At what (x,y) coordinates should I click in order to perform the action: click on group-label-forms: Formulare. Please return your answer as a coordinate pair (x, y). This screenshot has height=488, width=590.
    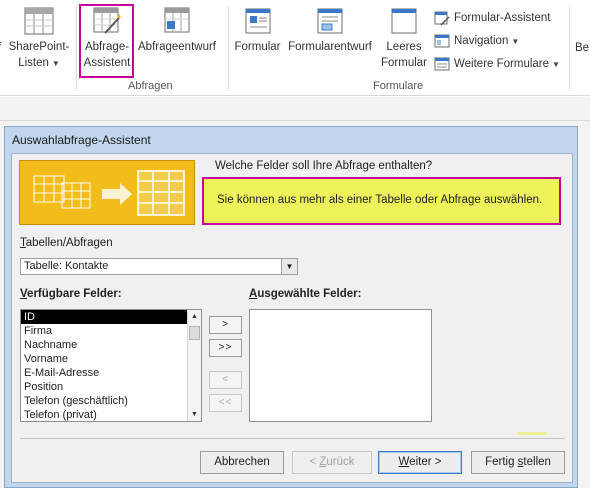
    Looking at the image, I should click on (398, 86).